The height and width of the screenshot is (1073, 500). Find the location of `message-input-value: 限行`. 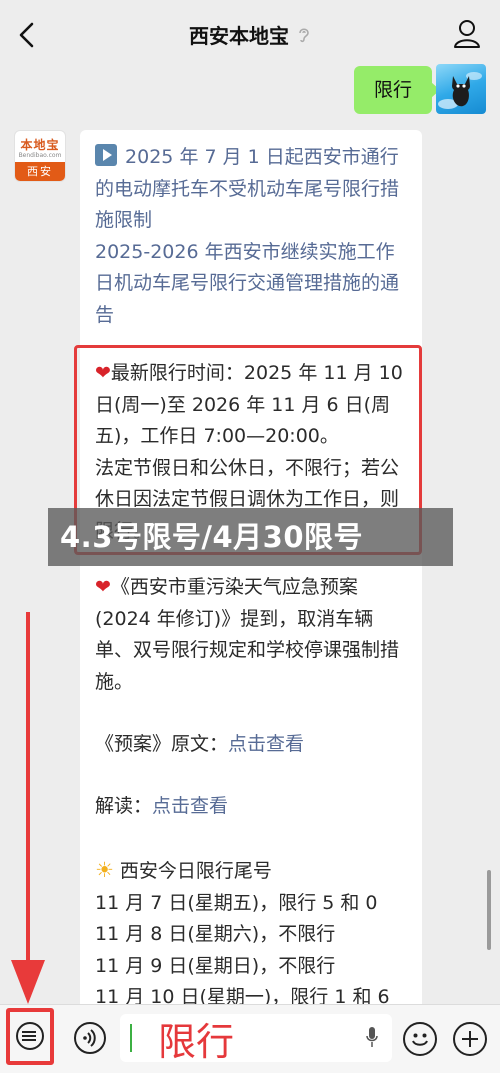

message-input-value: 限行 is located at coordinates (196, 1039).